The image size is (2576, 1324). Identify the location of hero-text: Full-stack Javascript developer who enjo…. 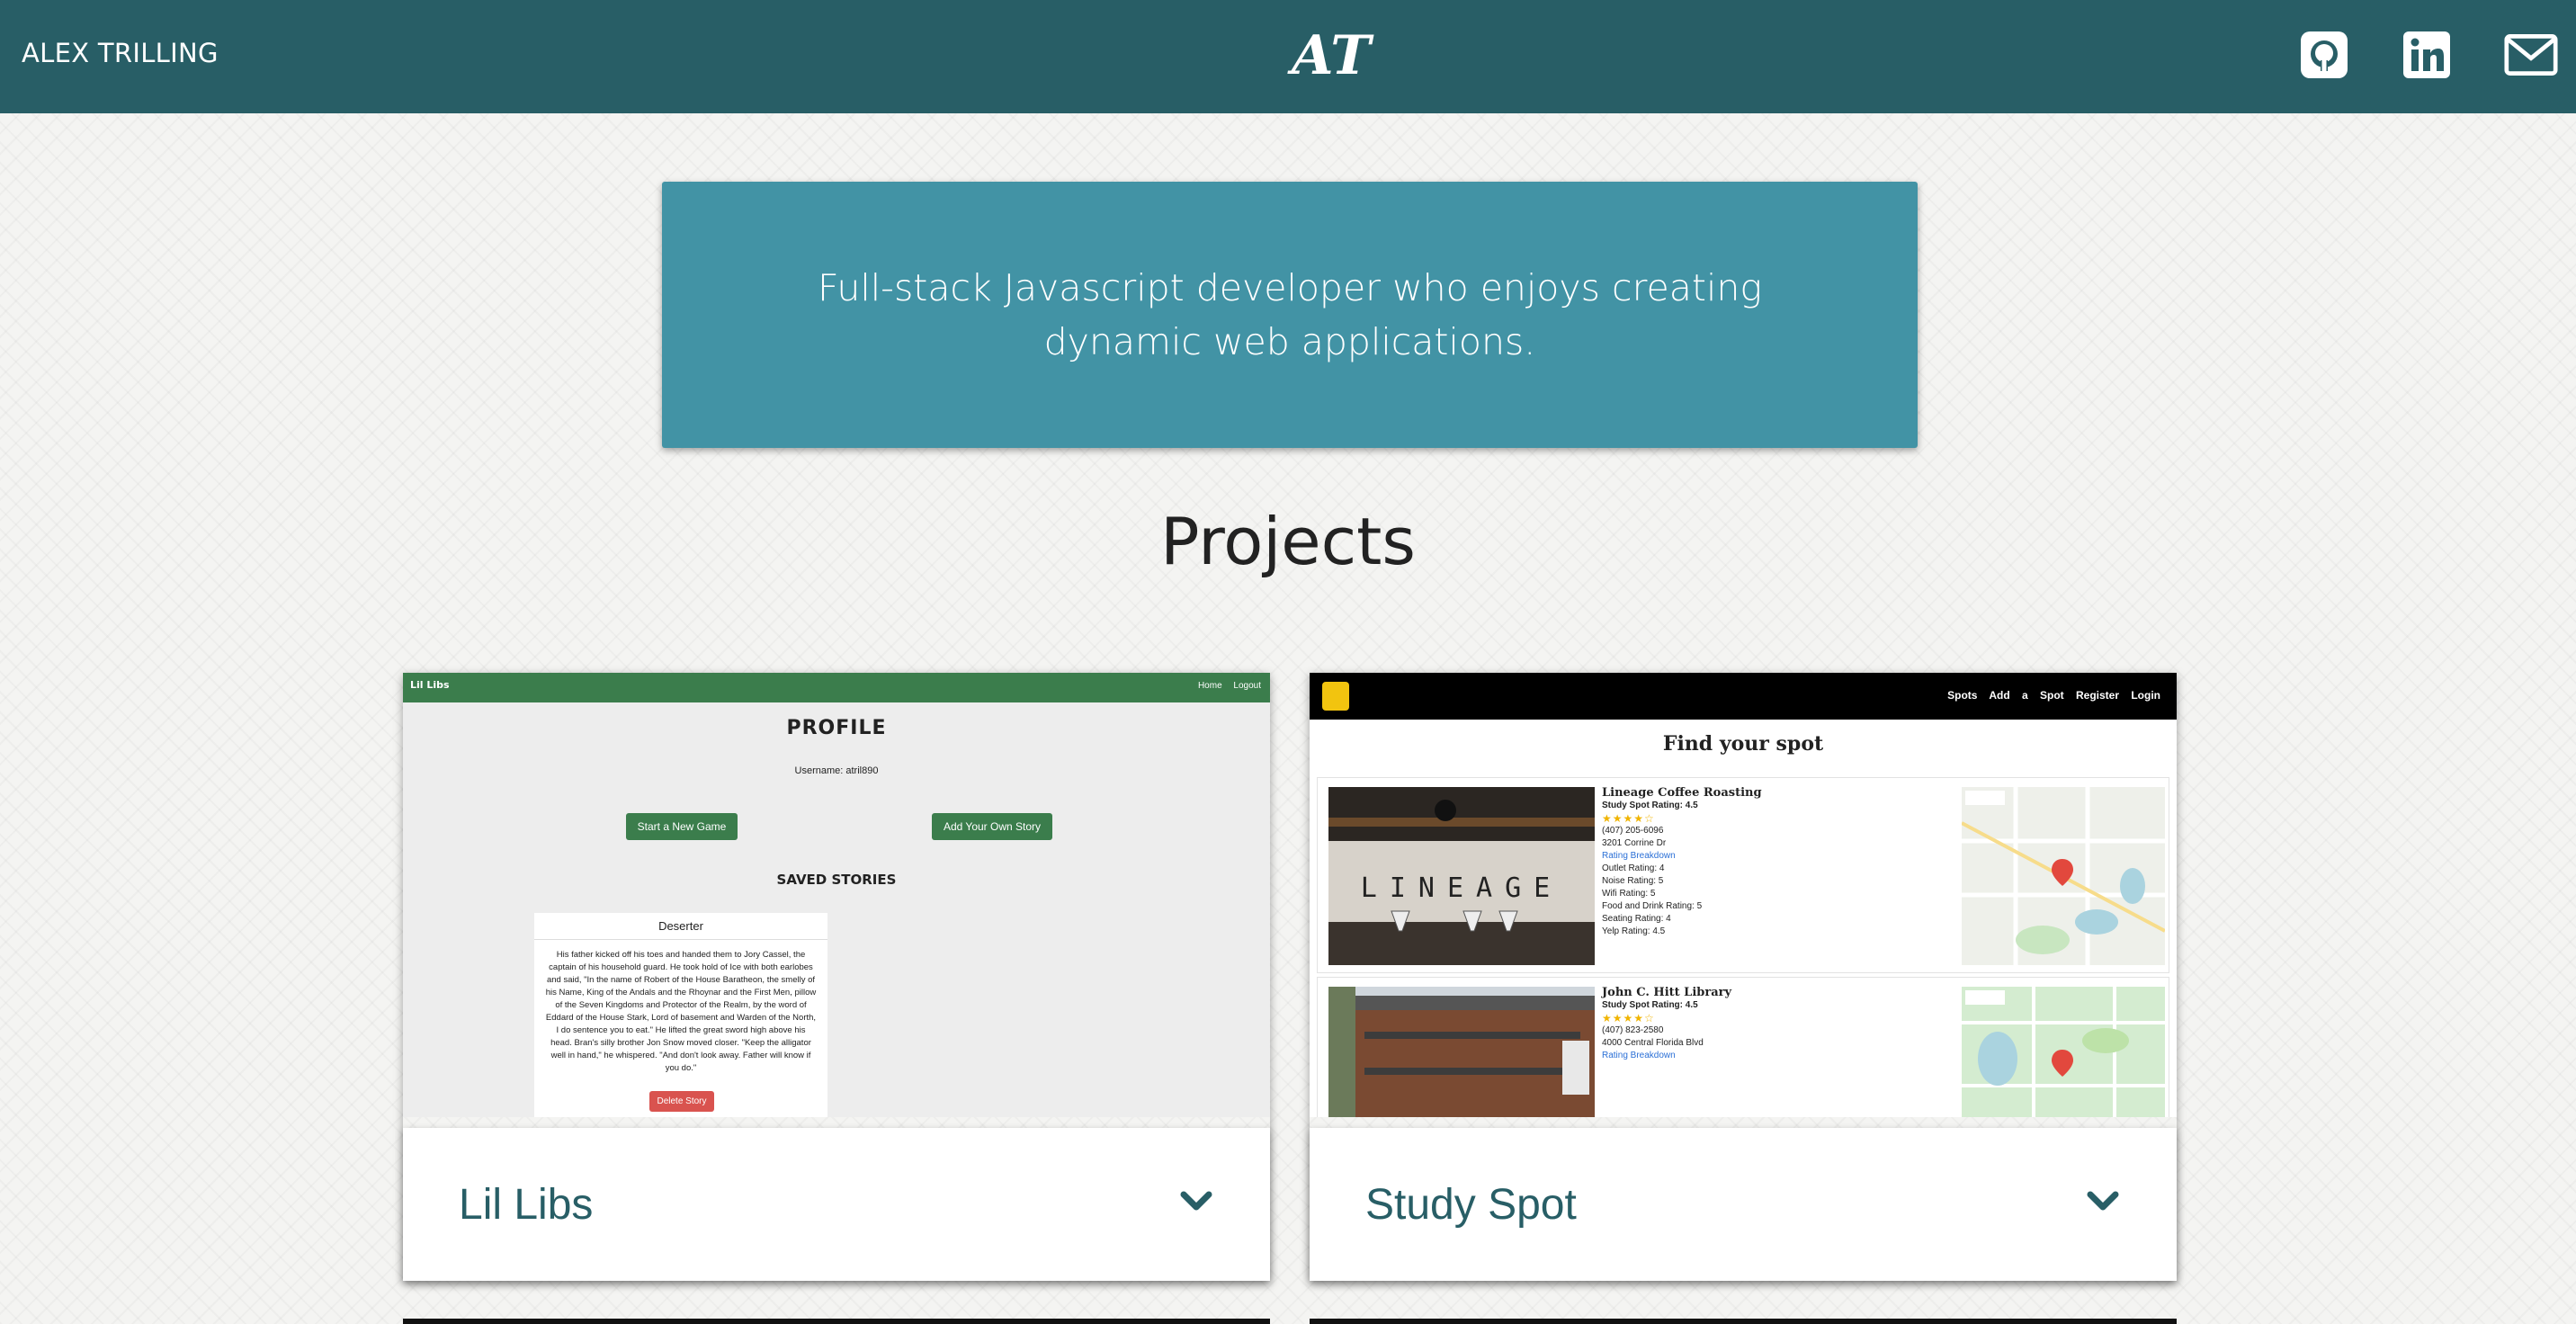
(1290, 315).